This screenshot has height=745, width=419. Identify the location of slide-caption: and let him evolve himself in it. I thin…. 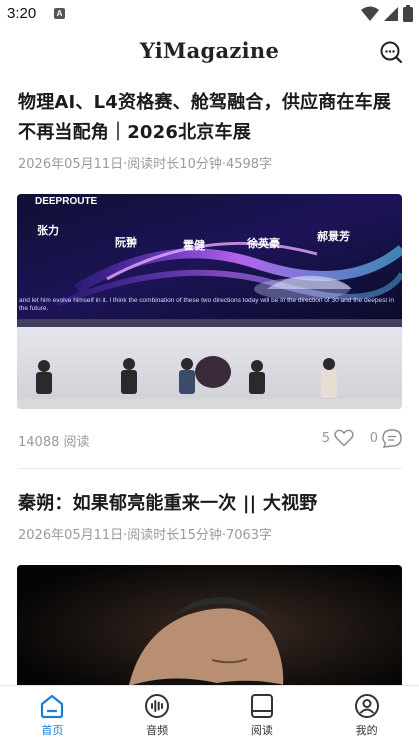
(207, 304).